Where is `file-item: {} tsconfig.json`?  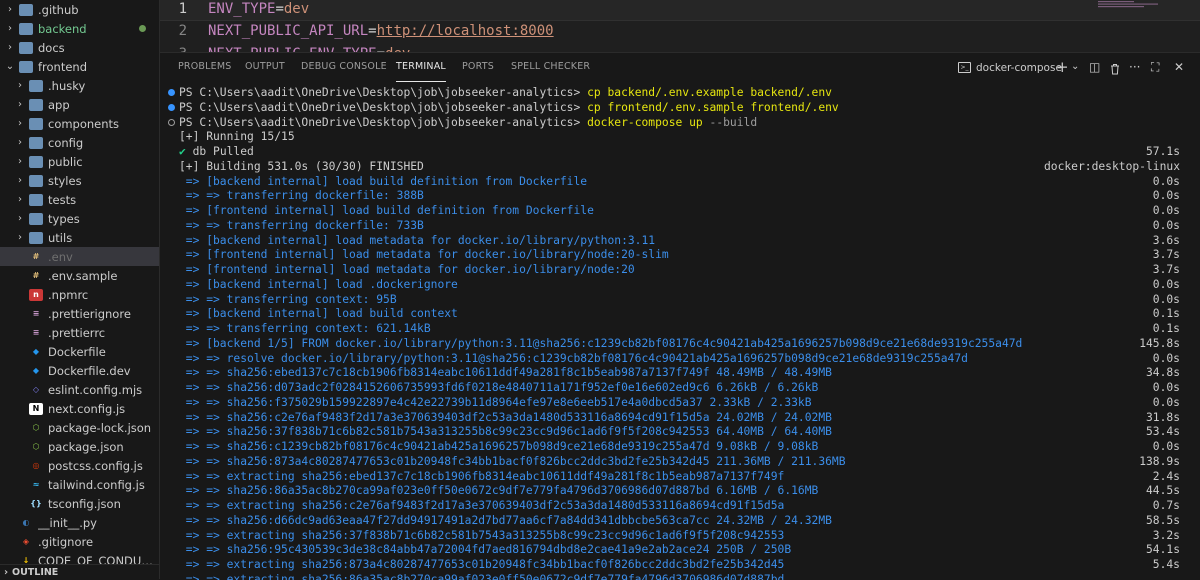 file-item: {} tsconfig.json is located at coordinates (79, 503).